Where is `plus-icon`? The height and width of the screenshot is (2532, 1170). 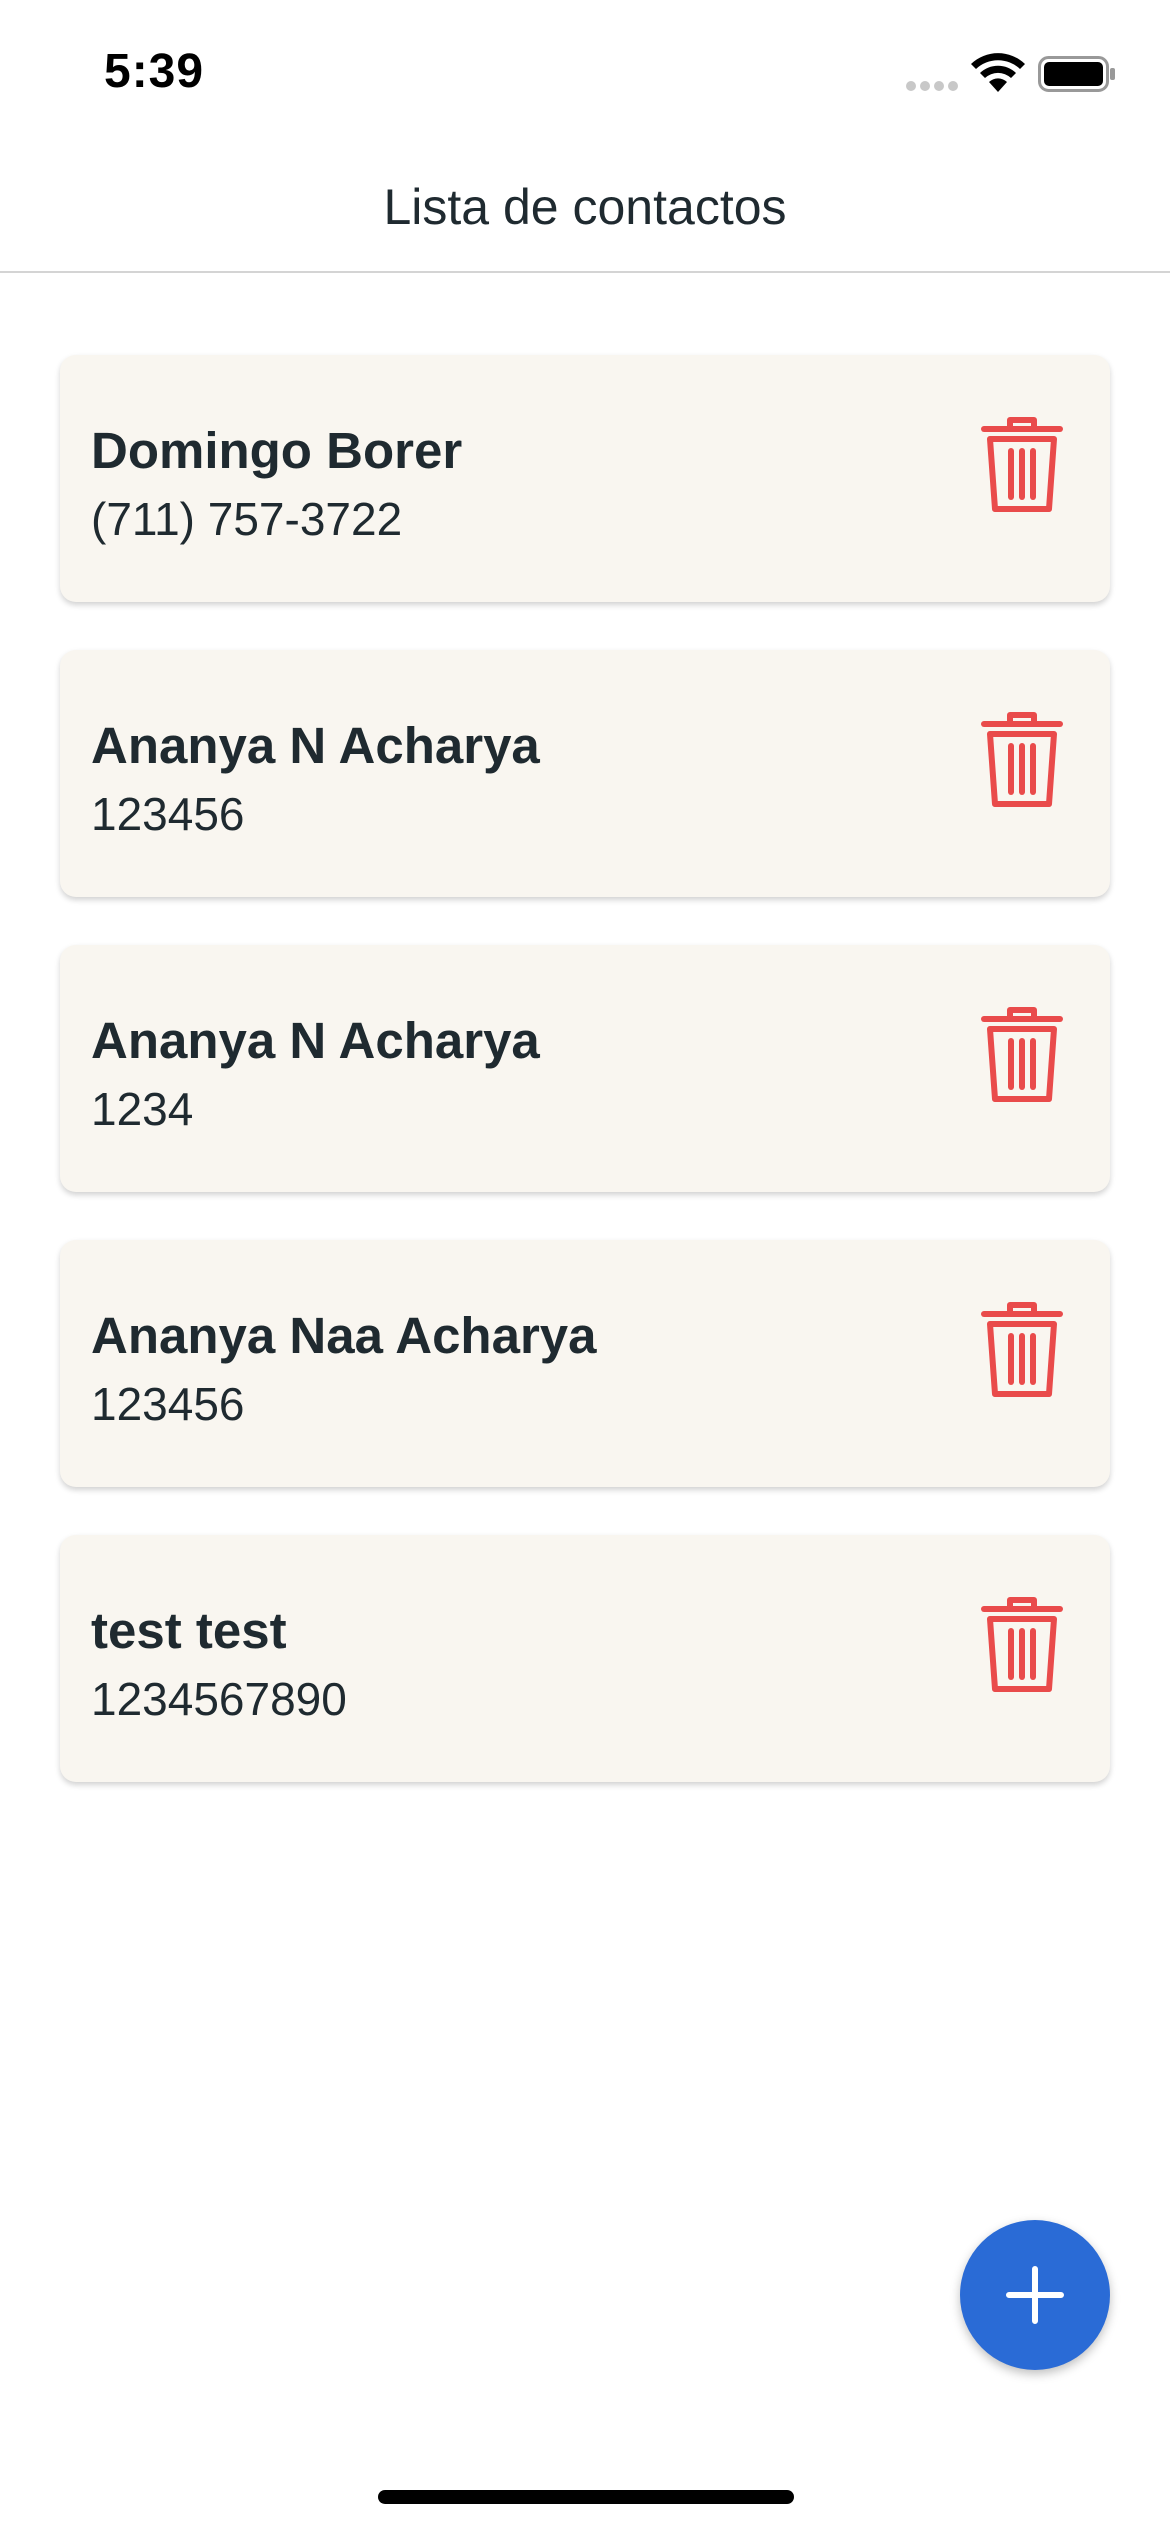 plus-icon is located at coordinates (1035, 2295).